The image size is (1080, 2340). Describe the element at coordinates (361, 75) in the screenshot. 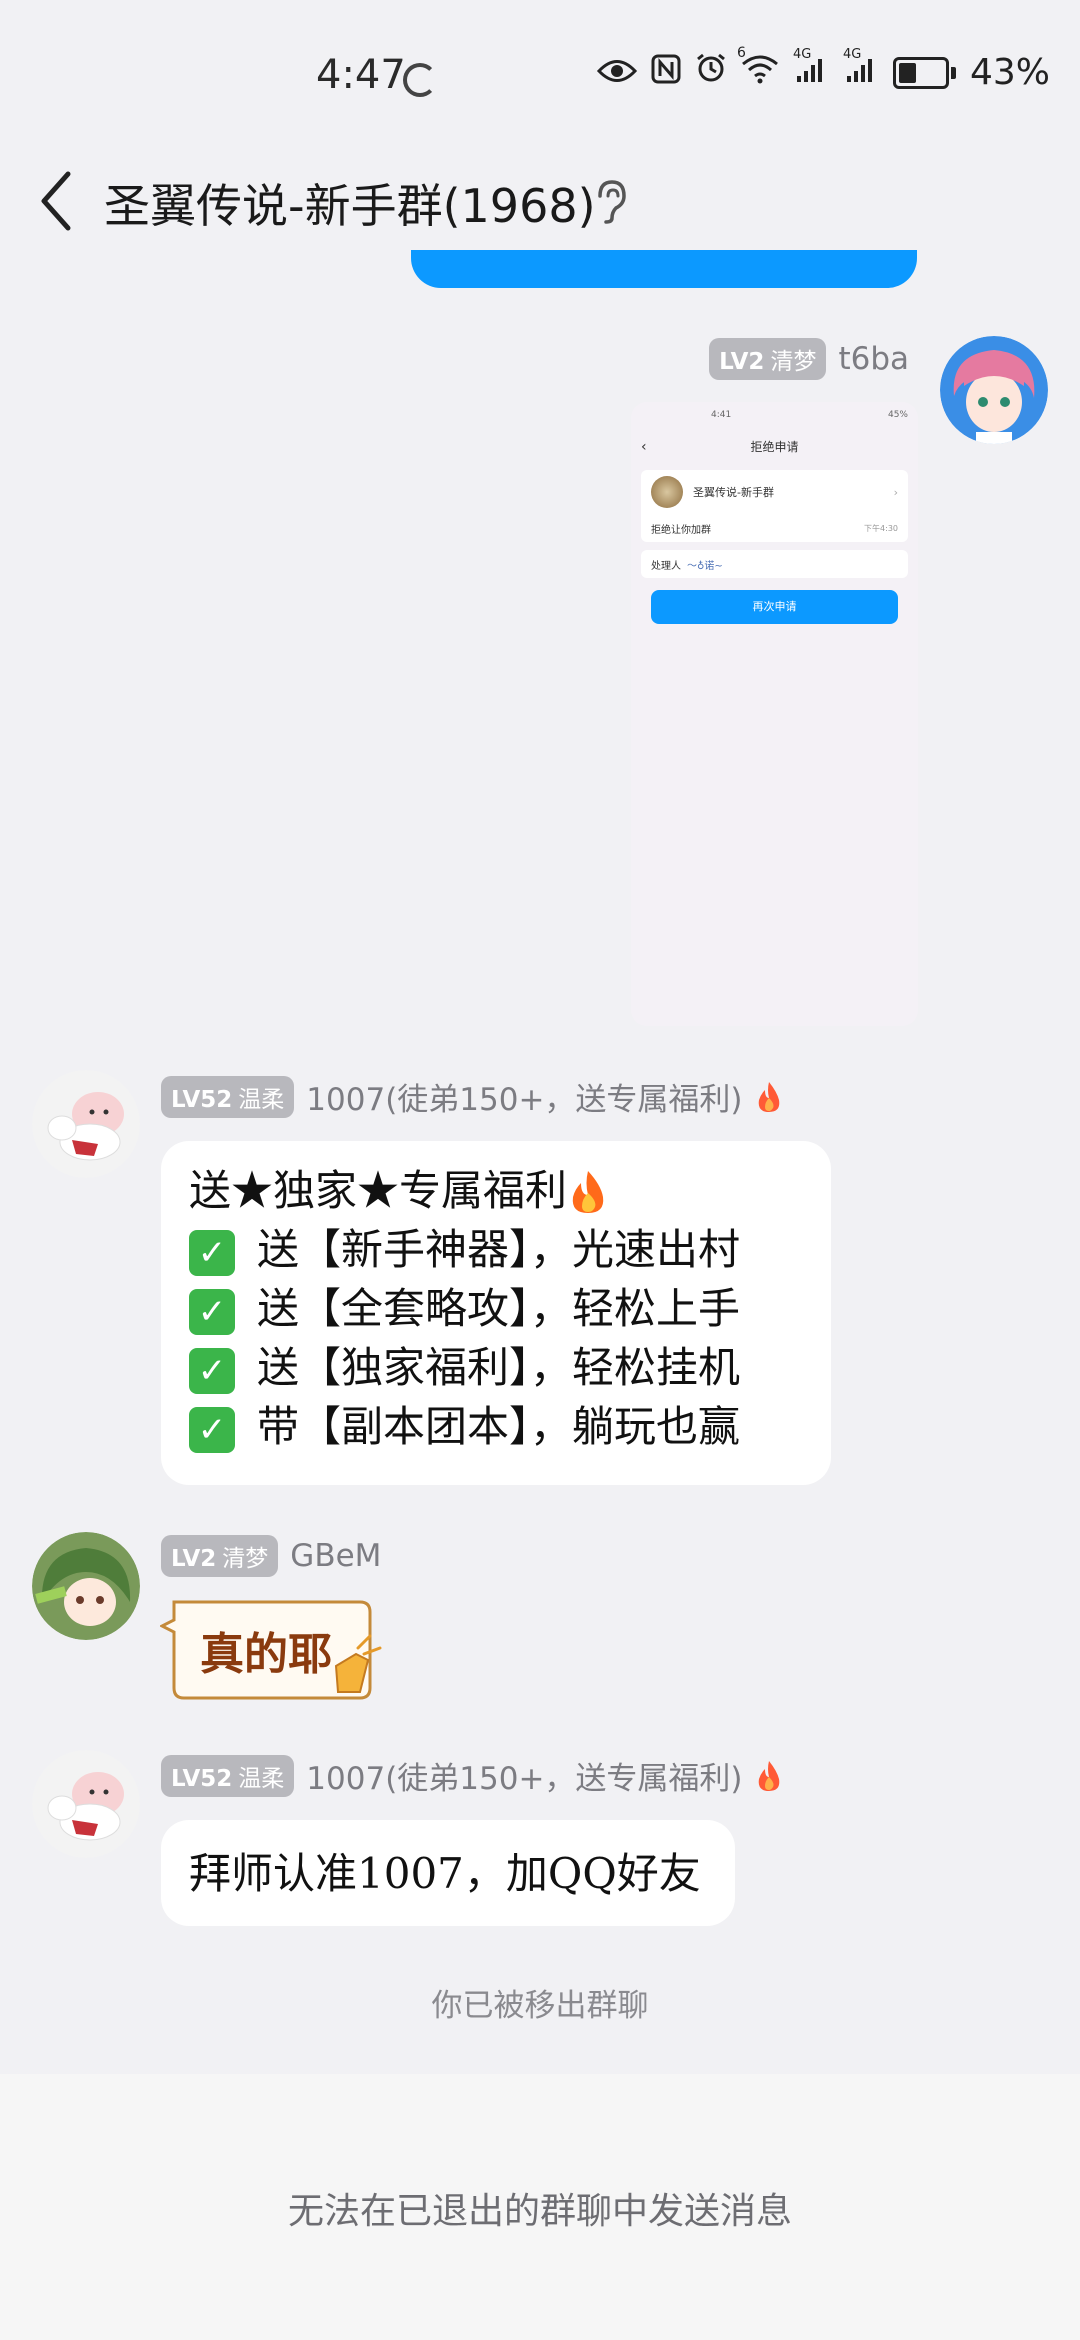

I see `status-time: 4:47` at that location.